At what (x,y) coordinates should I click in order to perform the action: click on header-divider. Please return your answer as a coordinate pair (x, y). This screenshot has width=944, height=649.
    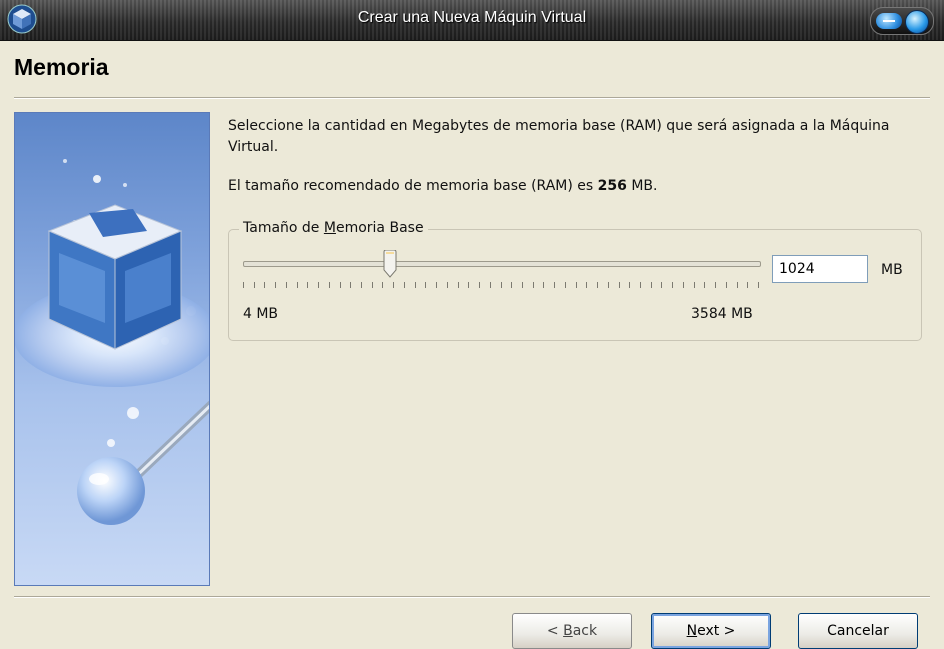
    Looking at the image, I should click on (472, 98).